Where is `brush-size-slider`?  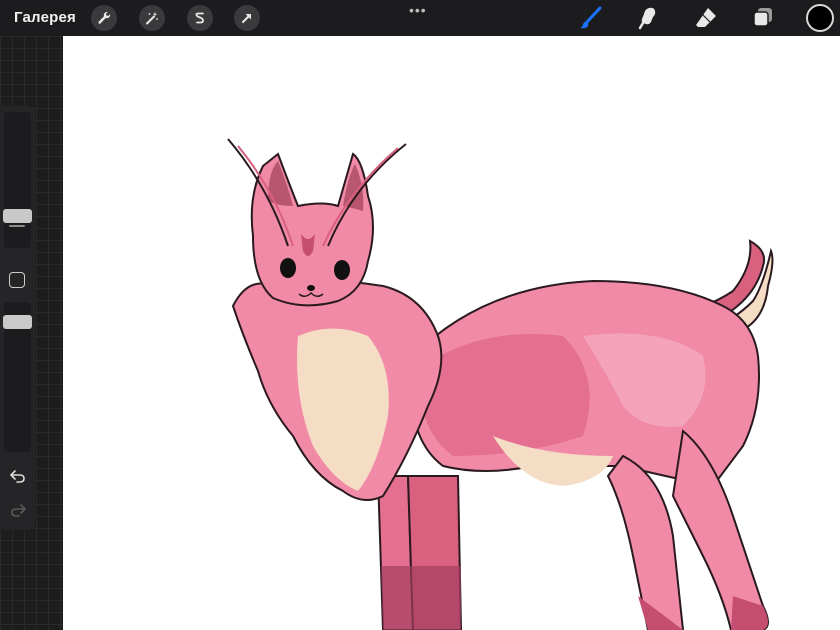
brush-size-slider is located at coordinates (17, 180).